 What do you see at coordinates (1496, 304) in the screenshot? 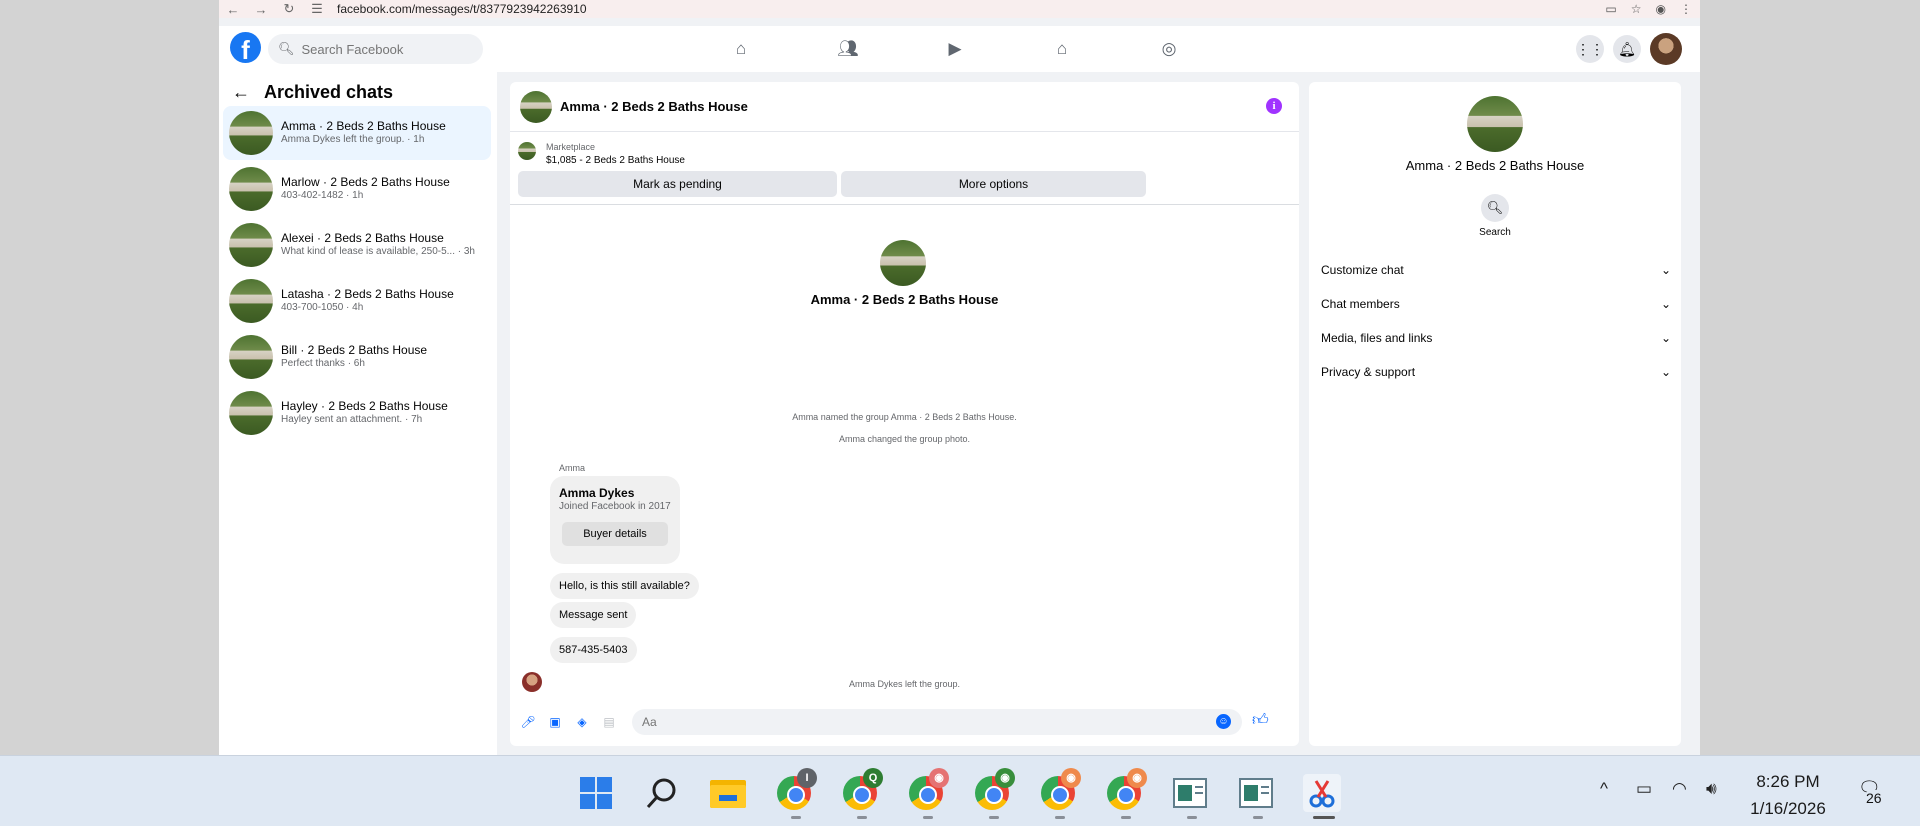
I see `section-chat-members: Chat members ⌄` at bounding box center [1496, 304].